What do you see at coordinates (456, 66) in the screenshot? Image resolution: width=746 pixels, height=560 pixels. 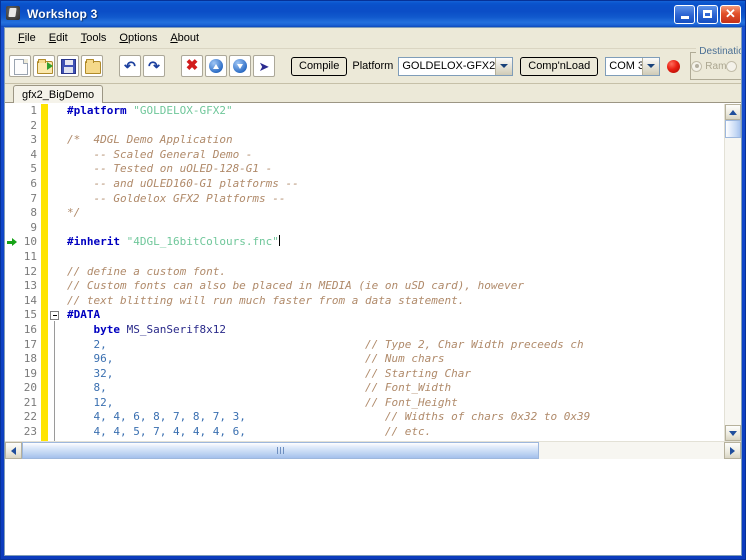 I see `platform-combobox: GOLDELOX-GFX2` at bounding box center [456, 66].